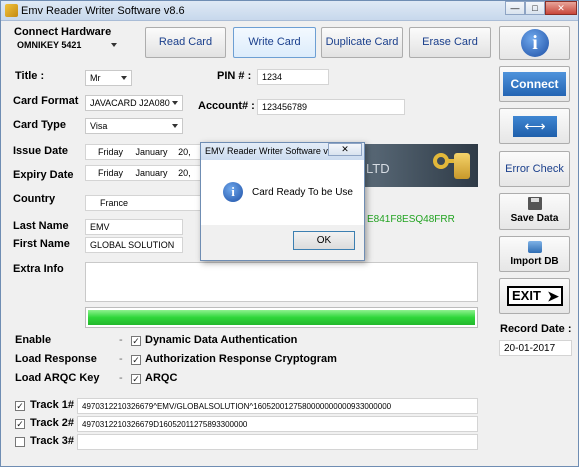 This screenshot has width=579, height=467. Describe the element at coordinates (99, 126) in the screenshot. I see `card-type-value: Visa` at that location.